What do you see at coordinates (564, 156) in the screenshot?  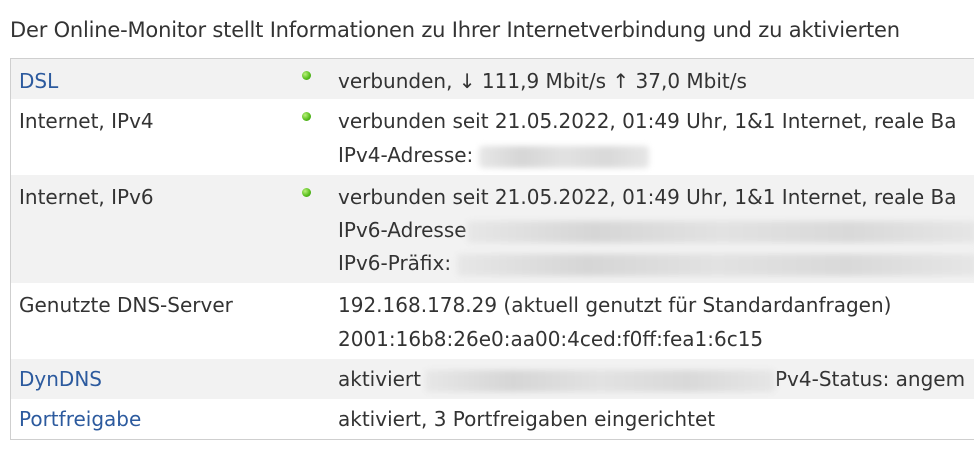 I see `redacted-ipv4-address` at bounding box center [564, 156].